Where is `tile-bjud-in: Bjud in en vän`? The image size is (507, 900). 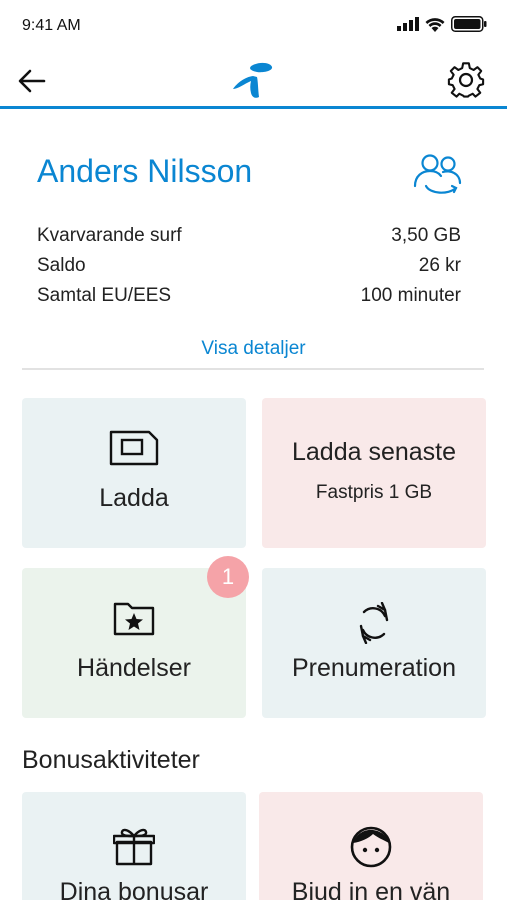 tile-bjud-in: Bjud in en vän is located at coordinates (371, 846).